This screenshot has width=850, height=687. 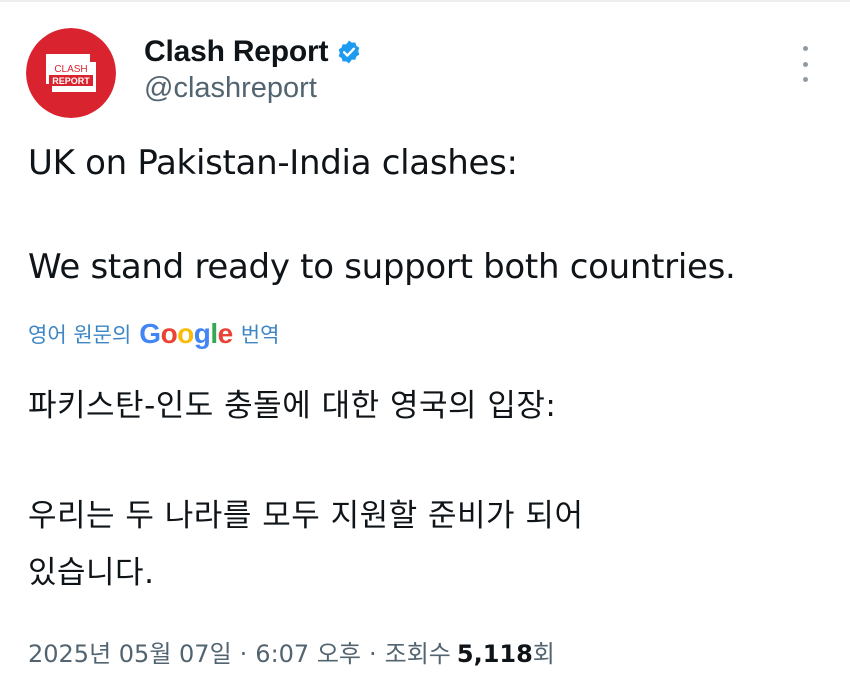 I want to click on translated-text-line: 우리는 두 나라를 모두 지원할 준비가 되어, so click(x=306, y=516).